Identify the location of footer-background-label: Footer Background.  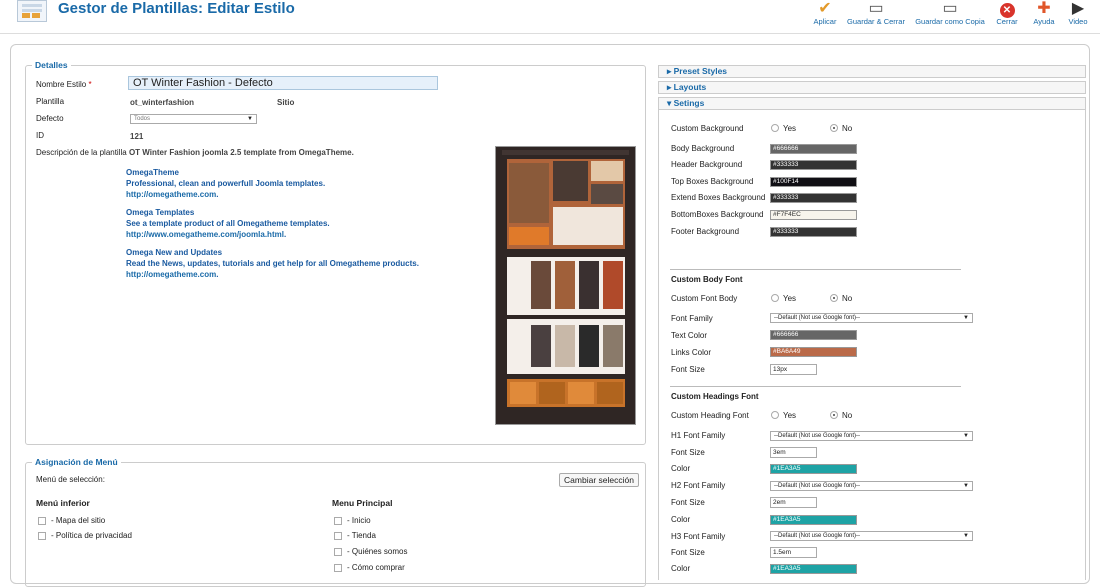
(705, 231).